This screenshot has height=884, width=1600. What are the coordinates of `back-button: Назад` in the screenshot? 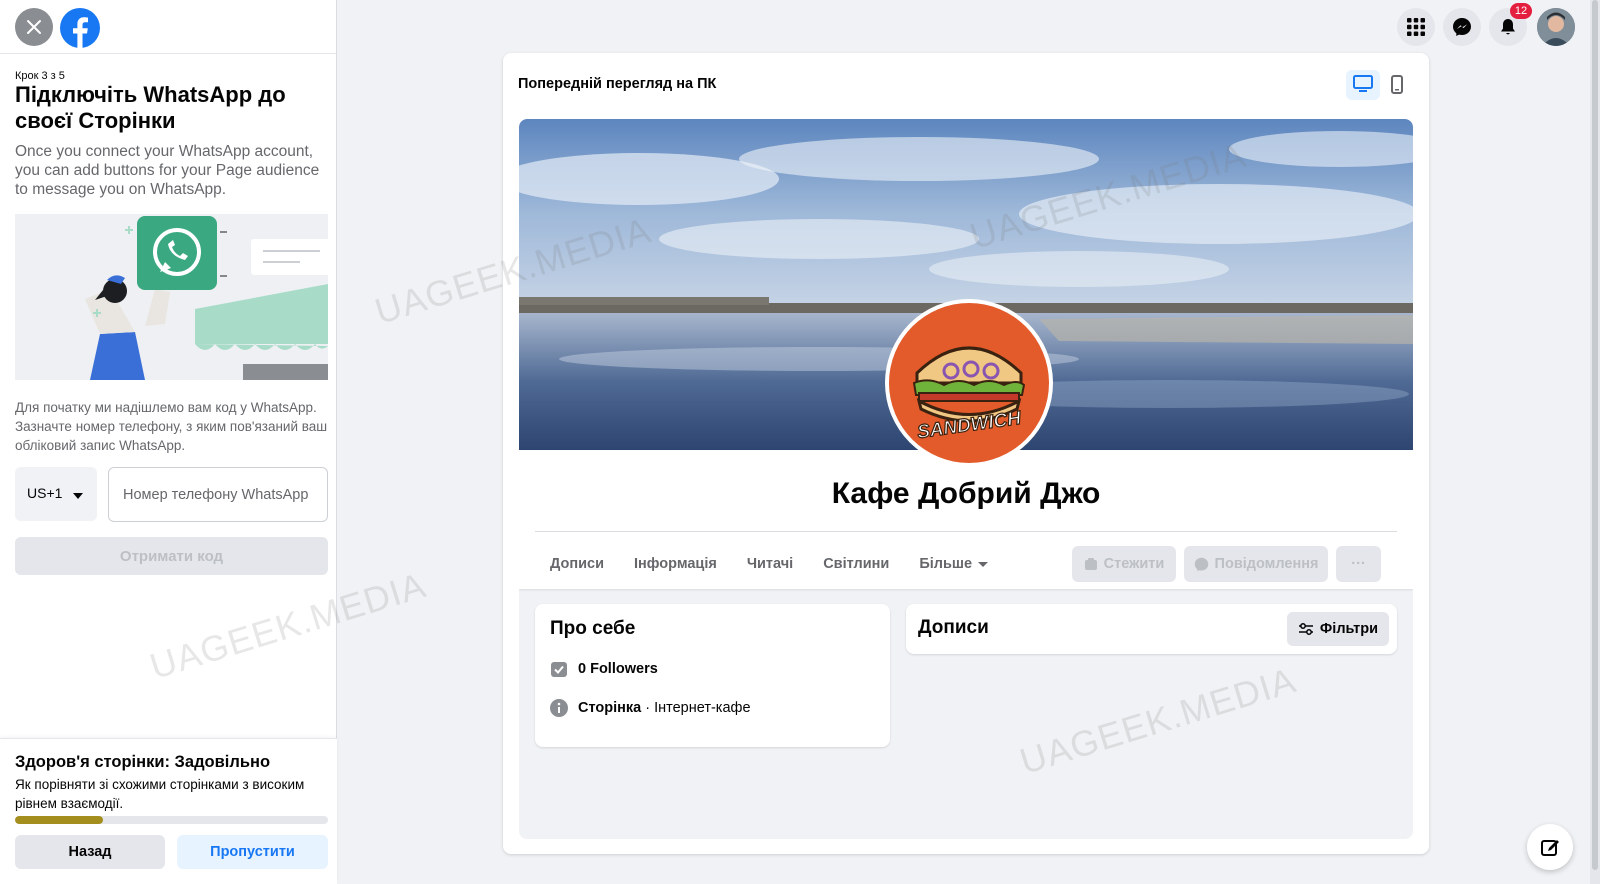 It's located at (90, 852).